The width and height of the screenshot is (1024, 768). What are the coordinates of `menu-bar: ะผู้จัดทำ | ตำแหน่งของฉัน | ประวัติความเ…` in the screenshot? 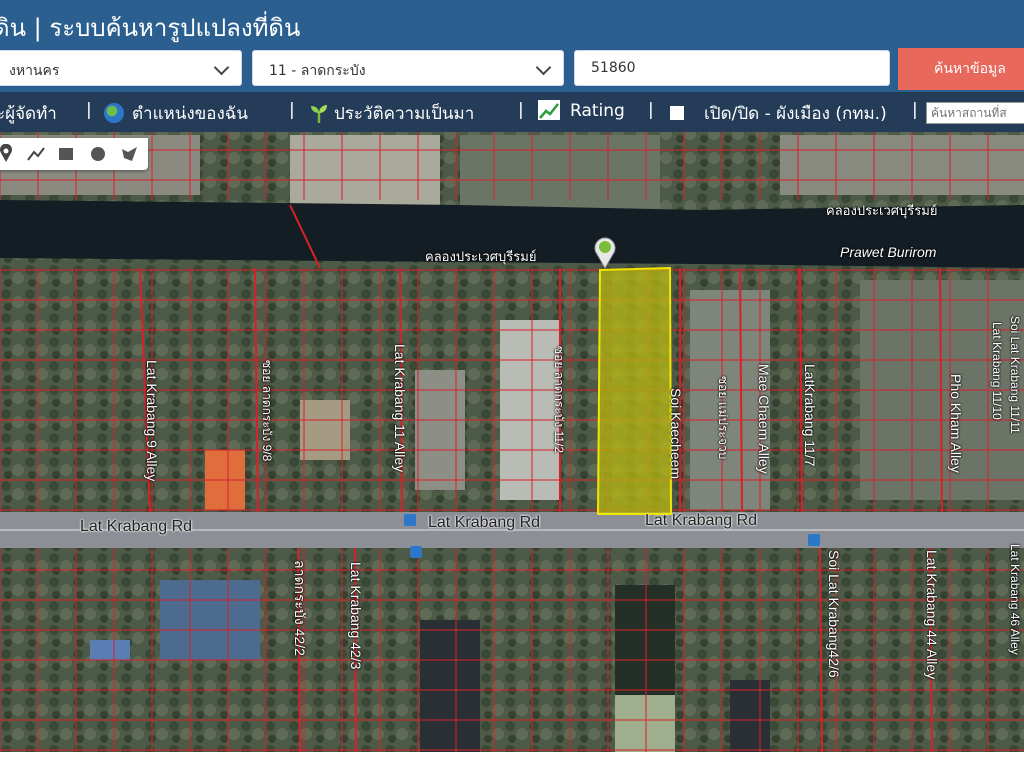 It's located at (512, 112).